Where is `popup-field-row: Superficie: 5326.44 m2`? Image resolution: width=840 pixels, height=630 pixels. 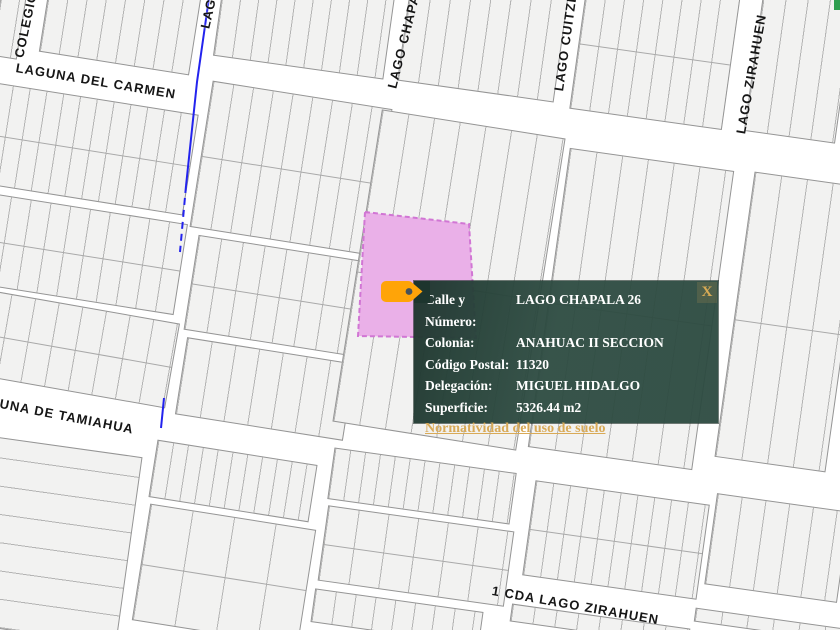 popup-field-row: Superficie: 5326.44 m2 is located at coordinates (567, 408).